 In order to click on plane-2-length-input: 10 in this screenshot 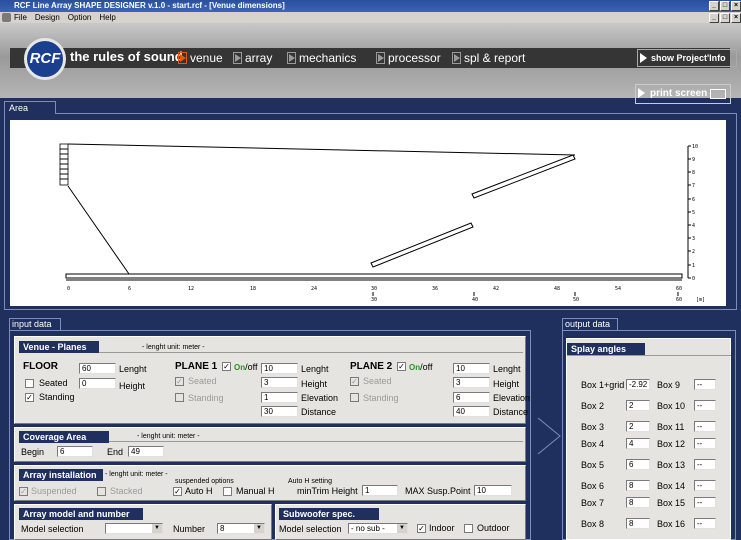, I will do `click(471, 368)`.